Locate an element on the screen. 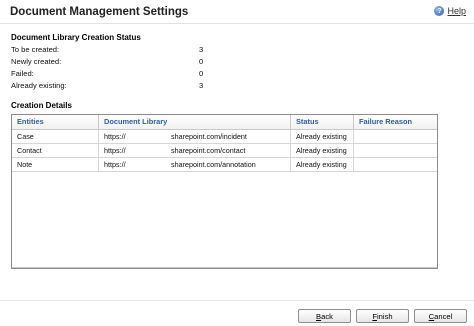  entity-cell: Note is located at coordinates (55, 164).